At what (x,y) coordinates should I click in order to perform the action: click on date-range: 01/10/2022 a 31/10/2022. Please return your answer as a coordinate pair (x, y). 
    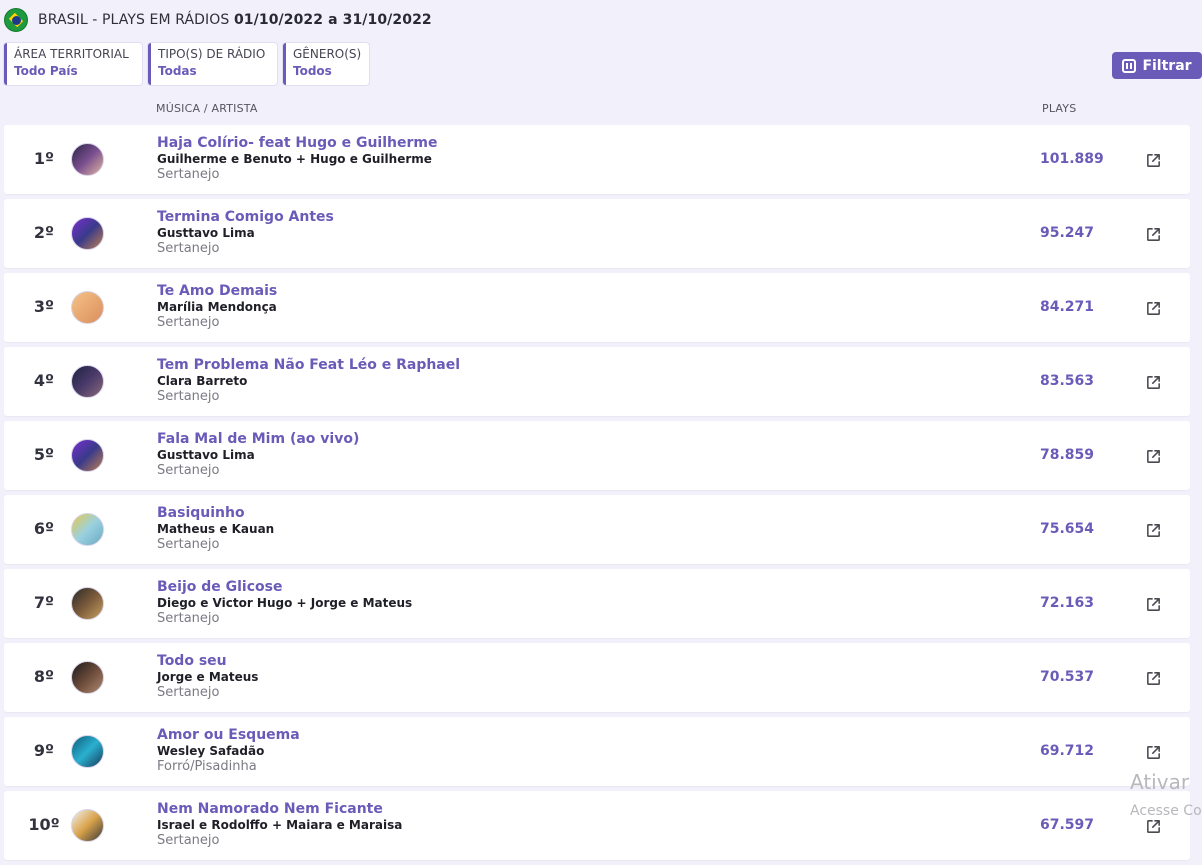
    Looking at the image, I should click on (332, 20).